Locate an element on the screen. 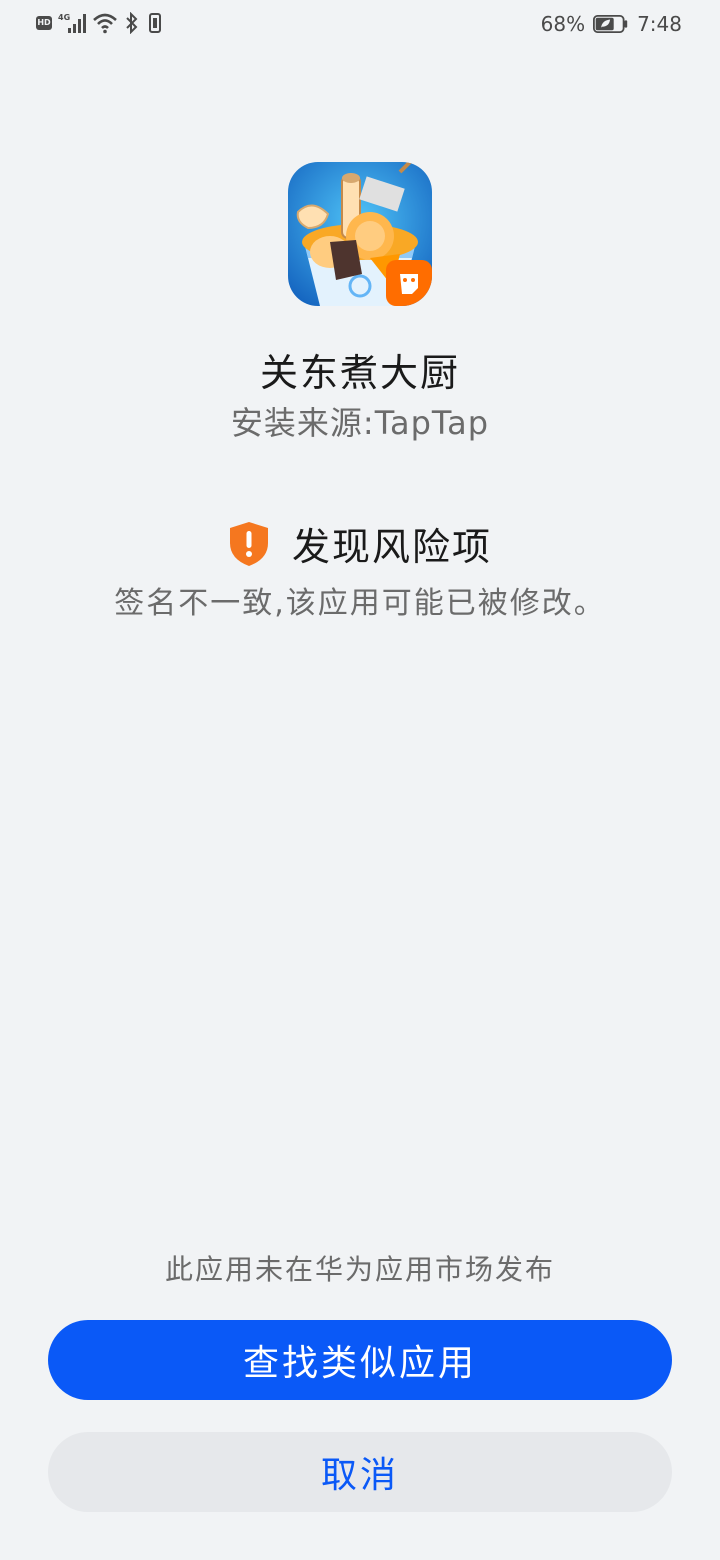  wifi-icon is located at coordinates (105, 23).